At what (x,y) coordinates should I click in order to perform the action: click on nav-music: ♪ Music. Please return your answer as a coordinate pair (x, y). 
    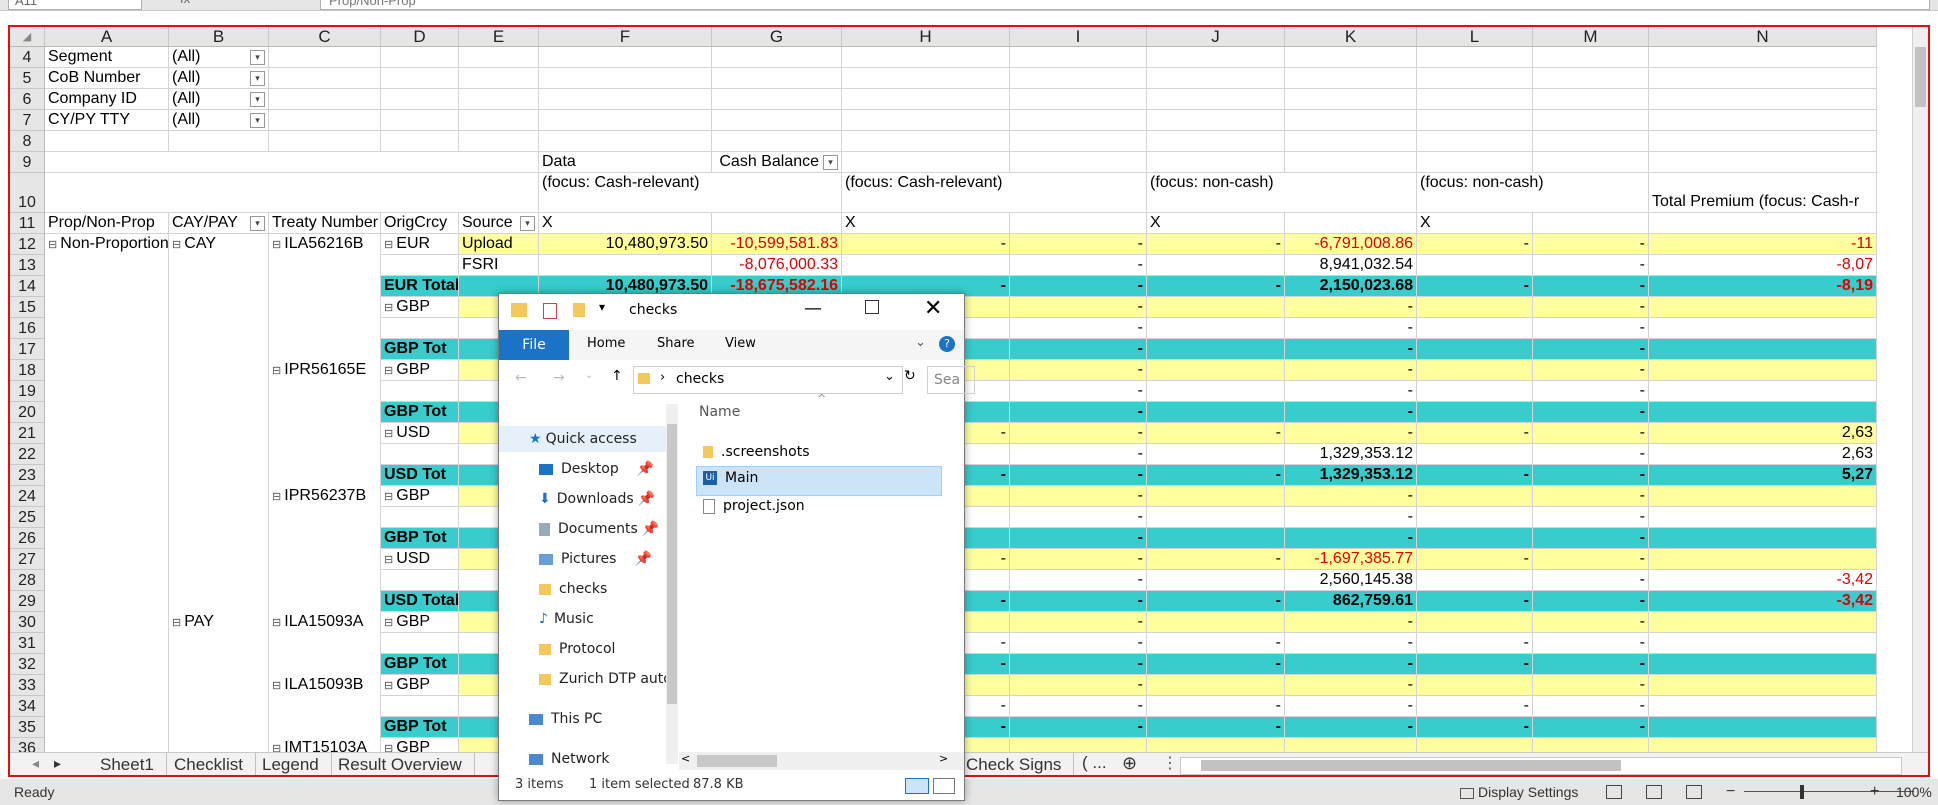
    Looking at the image, I should click on (566, 619).